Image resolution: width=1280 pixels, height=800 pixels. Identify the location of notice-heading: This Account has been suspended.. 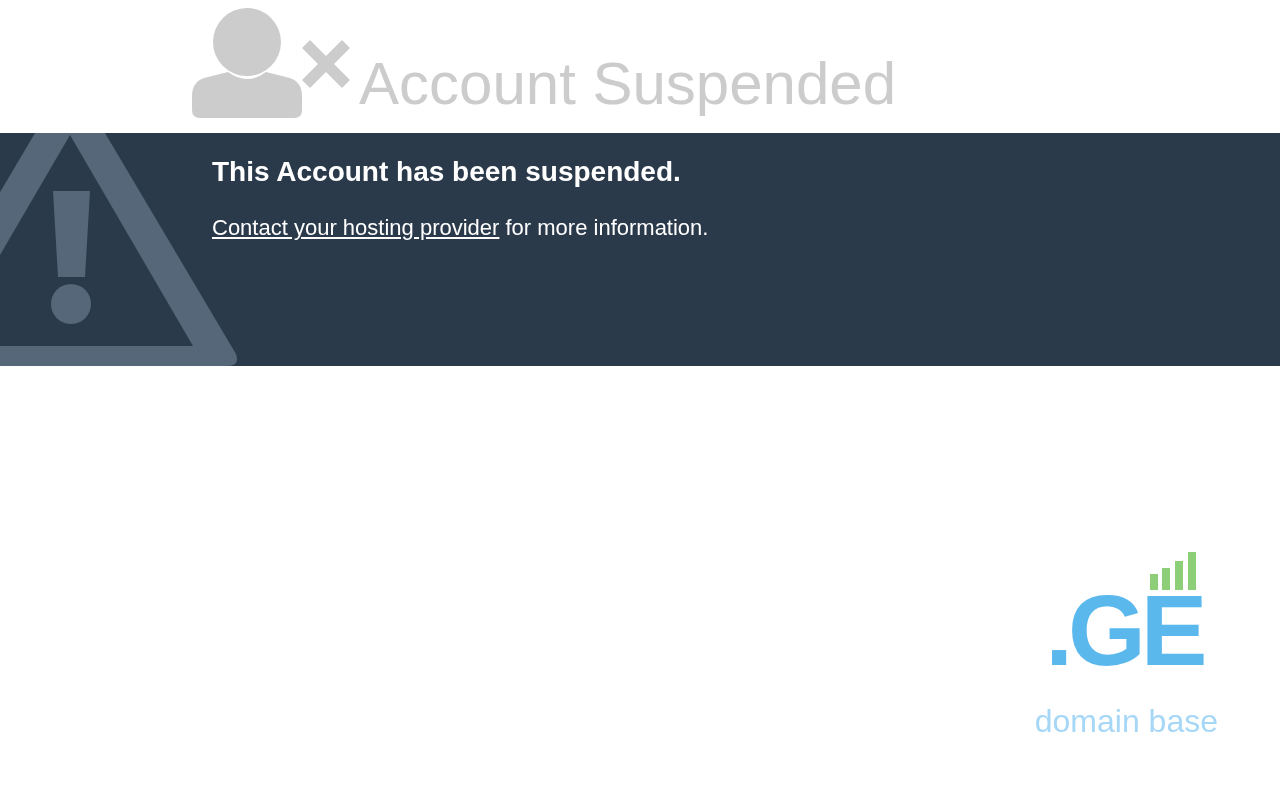
(447, 172).